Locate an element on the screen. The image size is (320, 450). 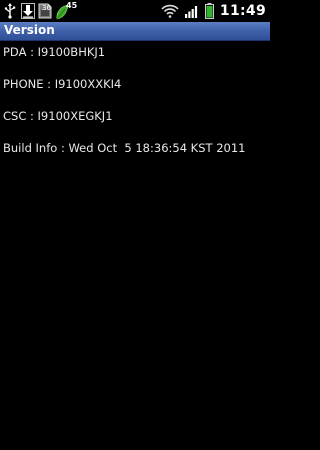
notification-icons: 36 45 is located at coordinates (40, 11).